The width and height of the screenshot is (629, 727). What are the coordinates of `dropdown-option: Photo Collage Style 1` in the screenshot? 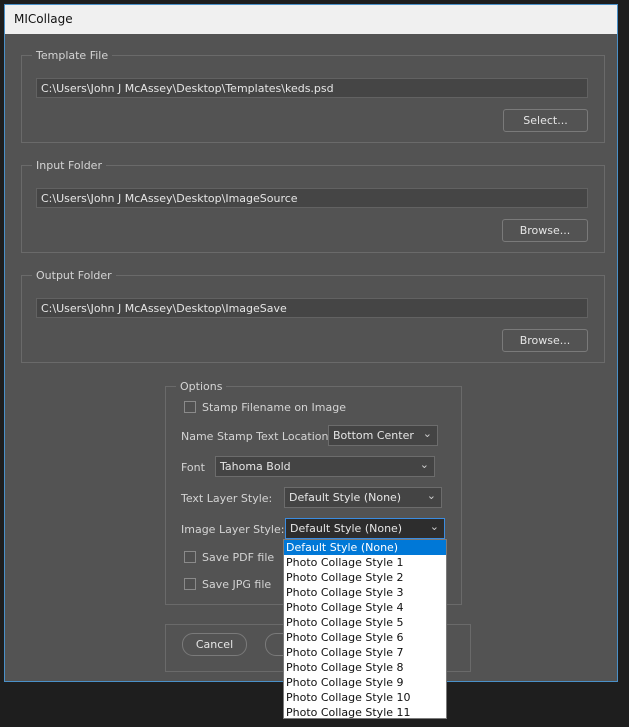 It's located at (365, 562).